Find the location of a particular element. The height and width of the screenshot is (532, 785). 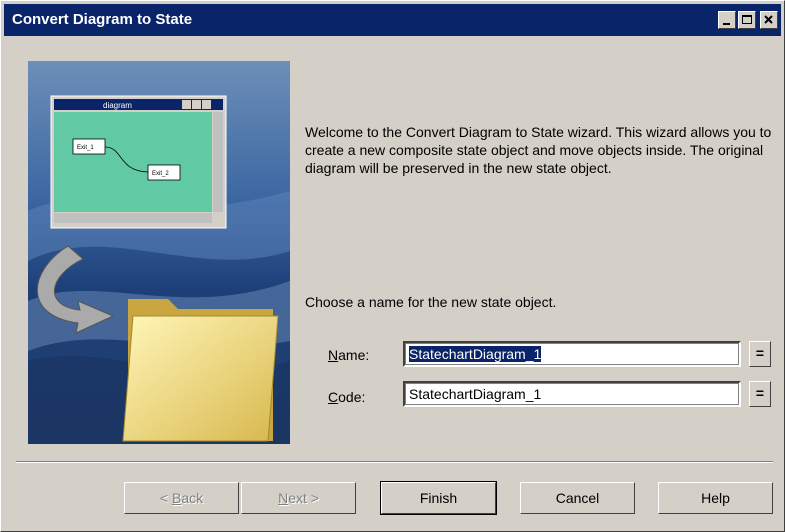

folder-icon is located at coordinates (200, 370).